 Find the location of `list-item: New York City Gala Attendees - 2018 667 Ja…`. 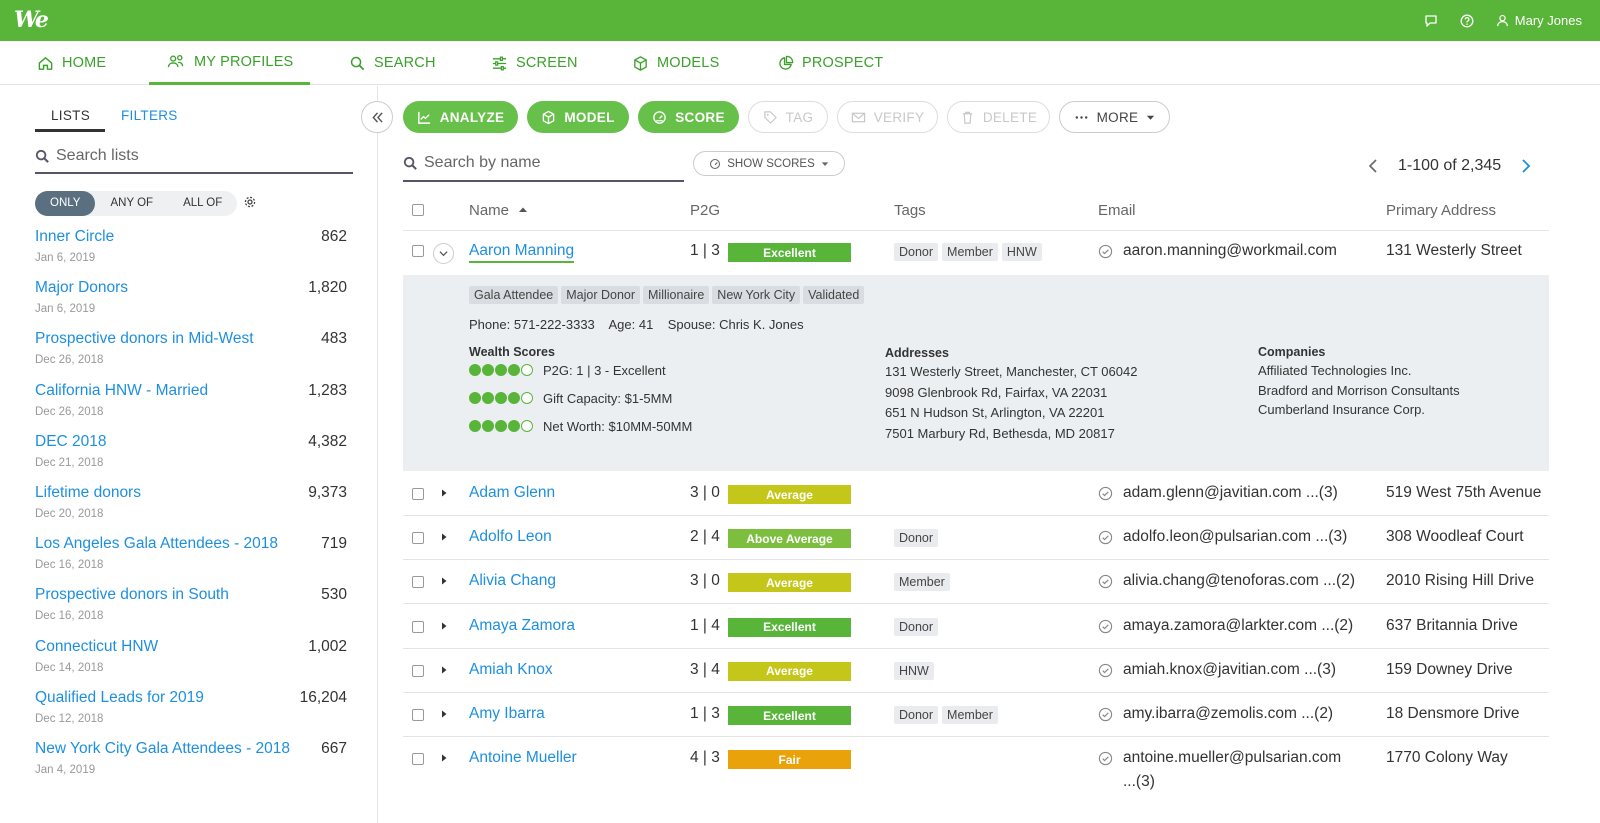

list-item: New York City Gala Attendees - 2018 667 Ja… is located at coordinates (191, 763).